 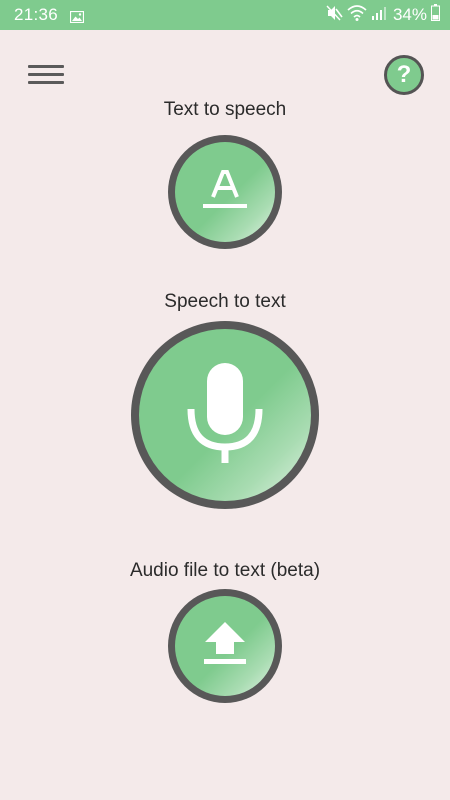 What do you see at coordinates (334, 15) in the screenshot?
I see `mute-icon` at bounding box center [334, 15].